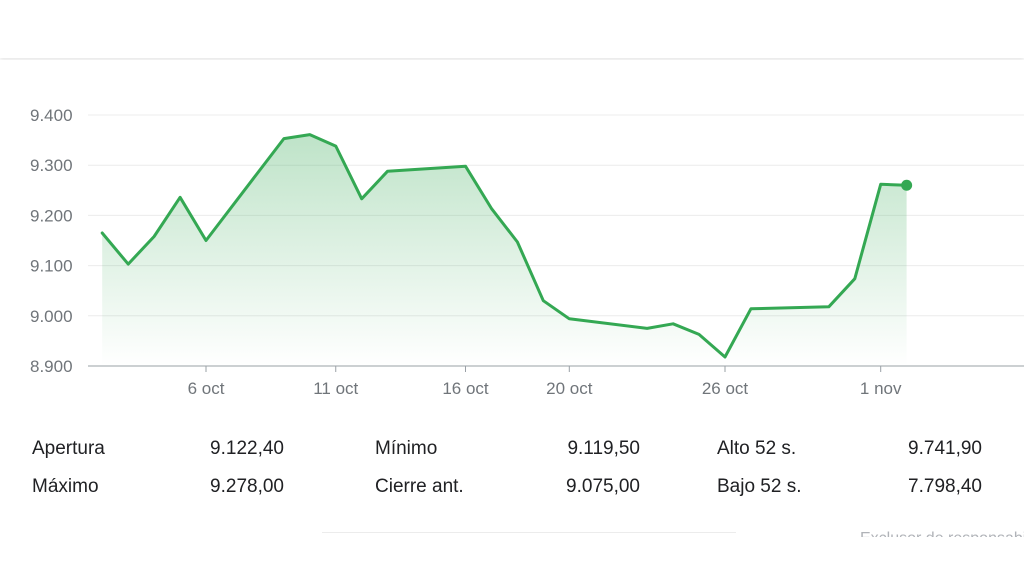  Describe the element at coordinates (51, 366) in the screenshot. I see `y-tick-label: 8.900` at that location.